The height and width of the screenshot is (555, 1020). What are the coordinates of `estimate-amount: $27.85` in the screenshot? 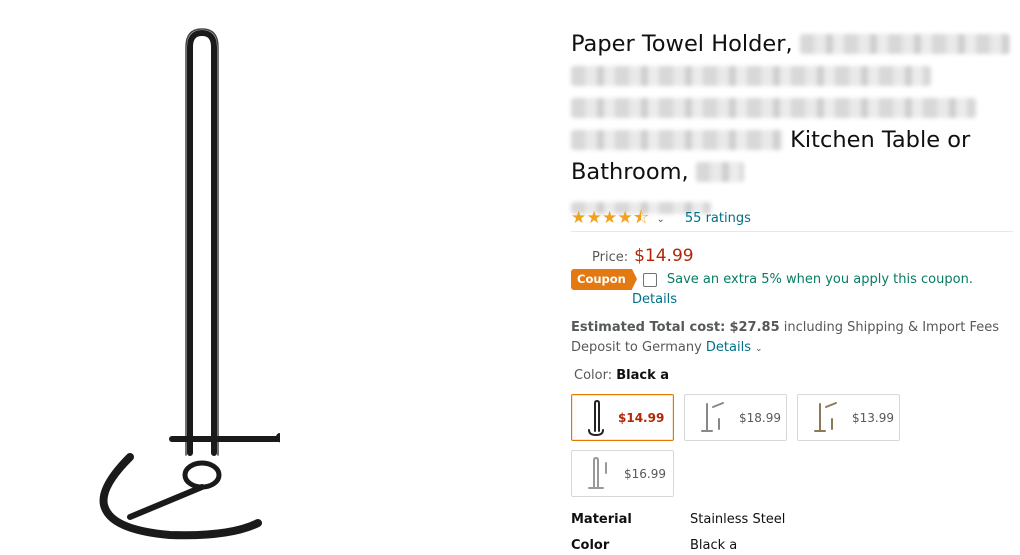 It's located at (754, 327).